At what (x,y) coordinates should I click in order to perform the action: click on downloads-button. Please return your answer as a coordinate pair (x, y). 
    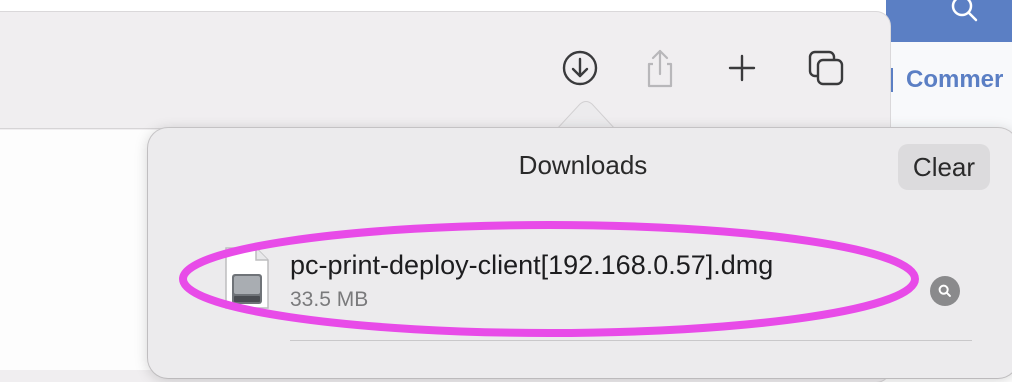
    Looking at the image, I should click on (580, 68).